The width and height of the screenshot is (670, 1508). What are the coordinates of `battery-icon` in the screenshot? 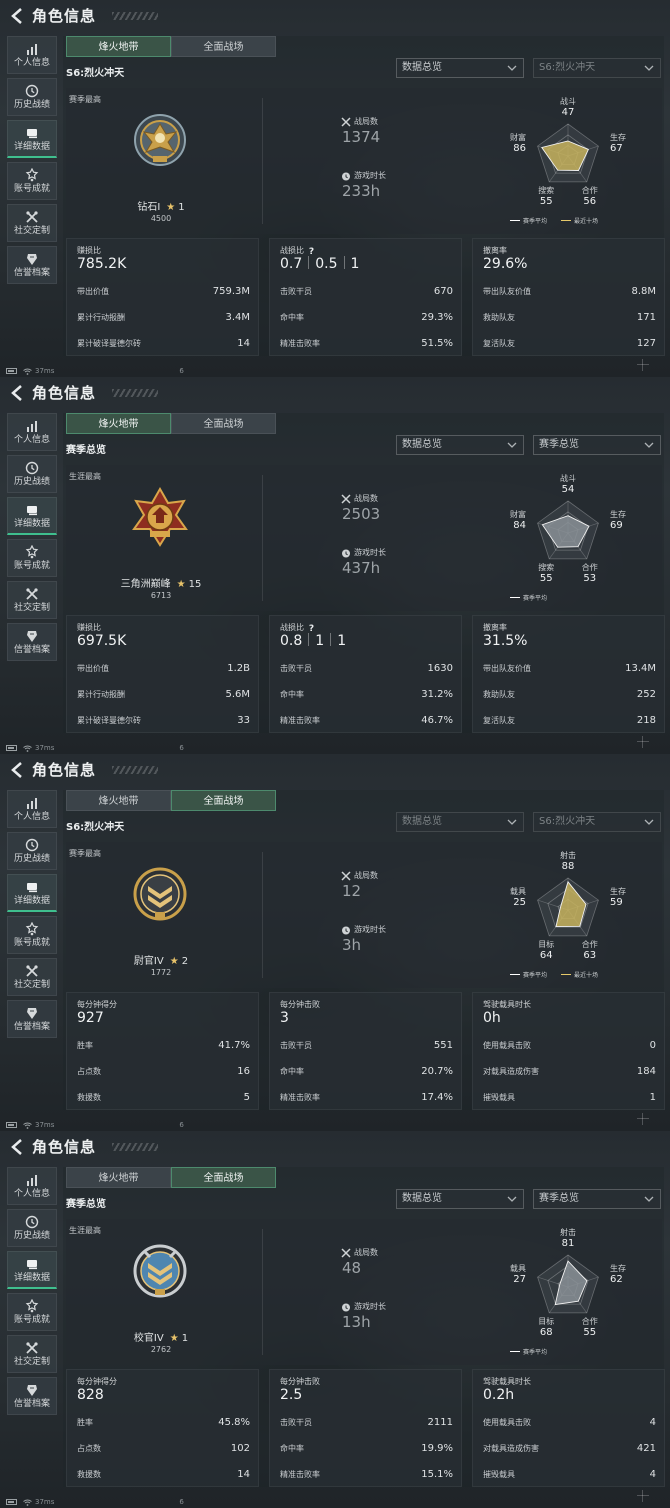 It's located at (11, 1125).